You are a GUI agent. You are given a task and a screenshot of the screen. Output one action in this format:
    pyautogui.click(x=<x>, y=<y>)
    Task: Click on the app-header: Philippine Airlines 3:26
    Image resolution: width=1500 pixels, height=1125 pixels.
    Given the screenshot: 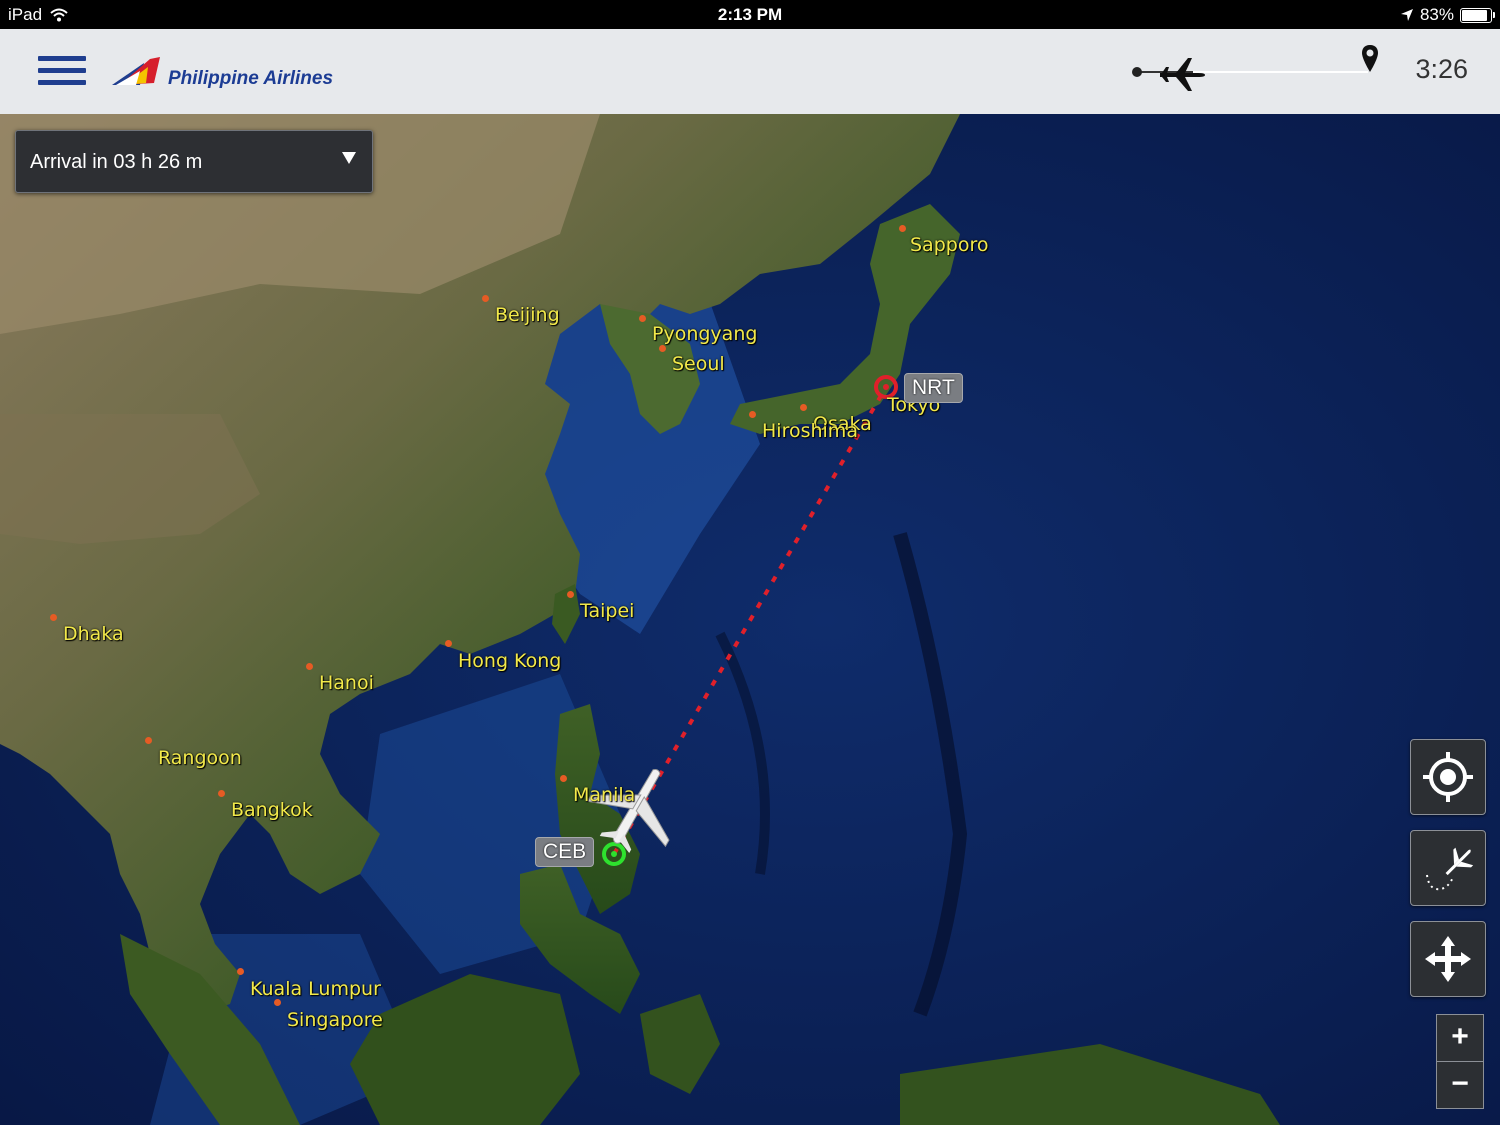 What is the action you would take?
    pyautogui.click(x=750, y=72)
    